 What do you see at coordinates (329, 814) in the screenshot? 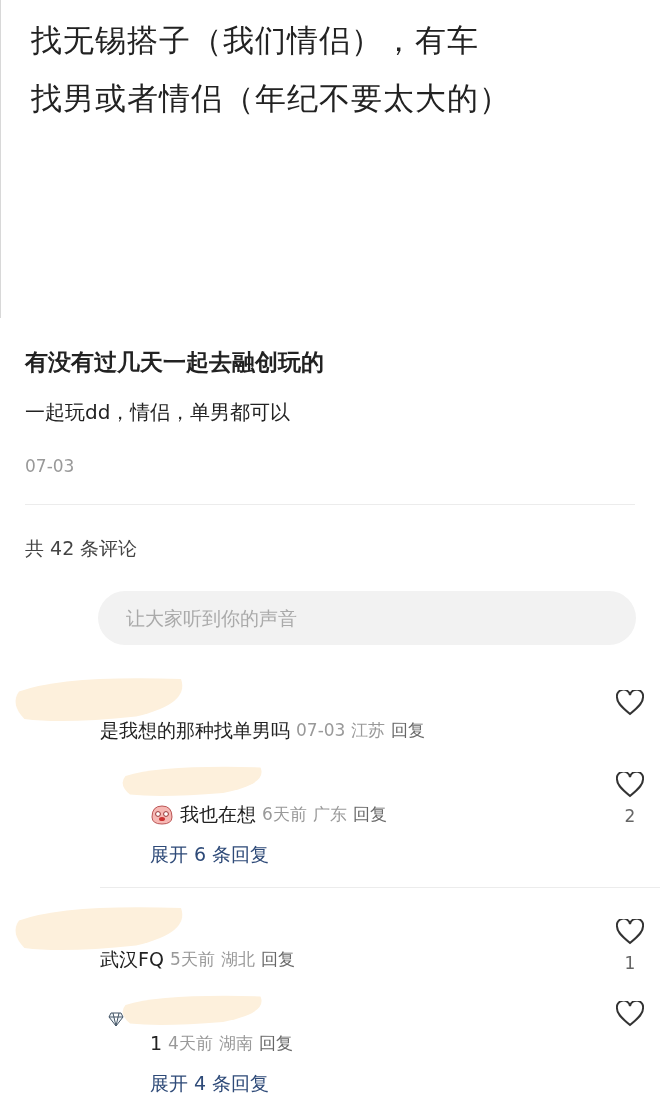
I see `comment-location: 广东` at bounding box center [329, 814].